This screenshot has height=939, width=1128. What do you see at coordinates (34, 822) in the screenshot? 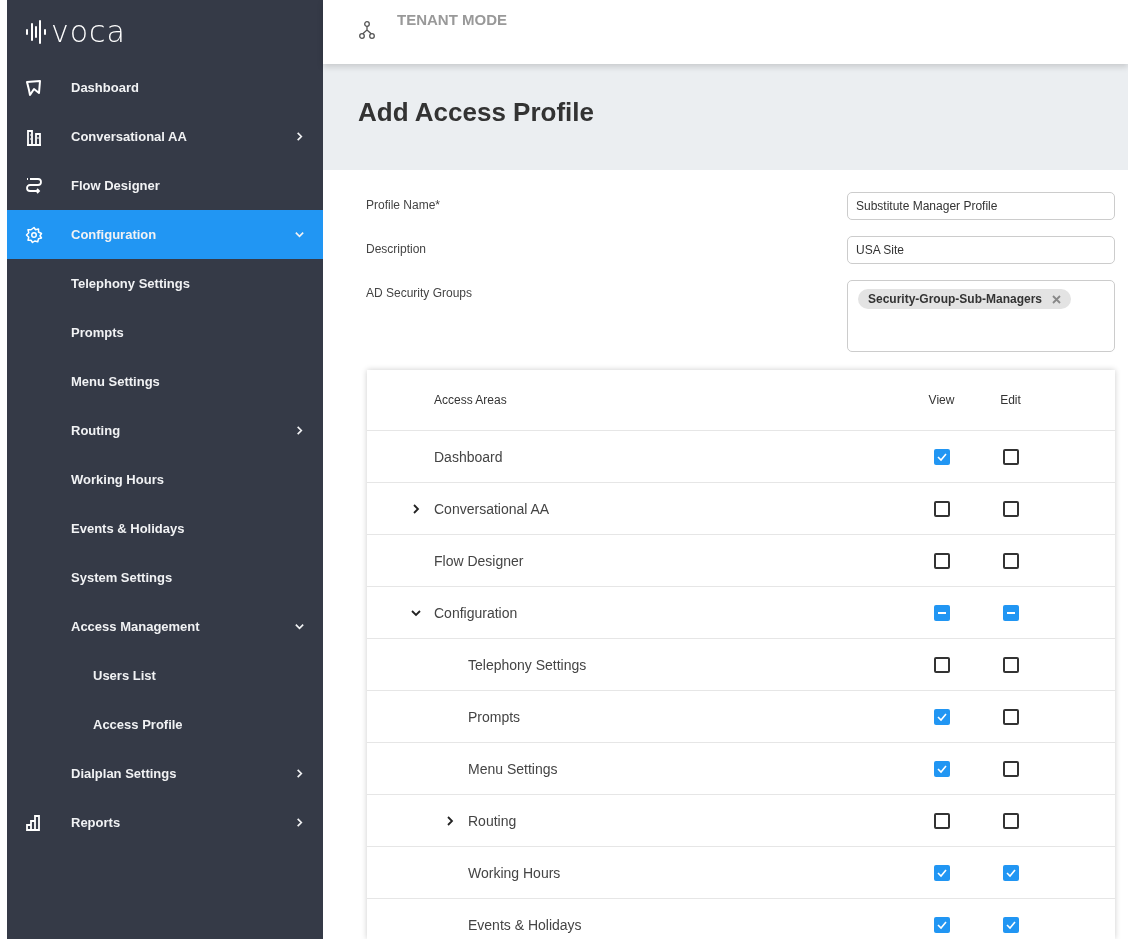
I see `bar-chart-icon` at bounding box center [34, 822].